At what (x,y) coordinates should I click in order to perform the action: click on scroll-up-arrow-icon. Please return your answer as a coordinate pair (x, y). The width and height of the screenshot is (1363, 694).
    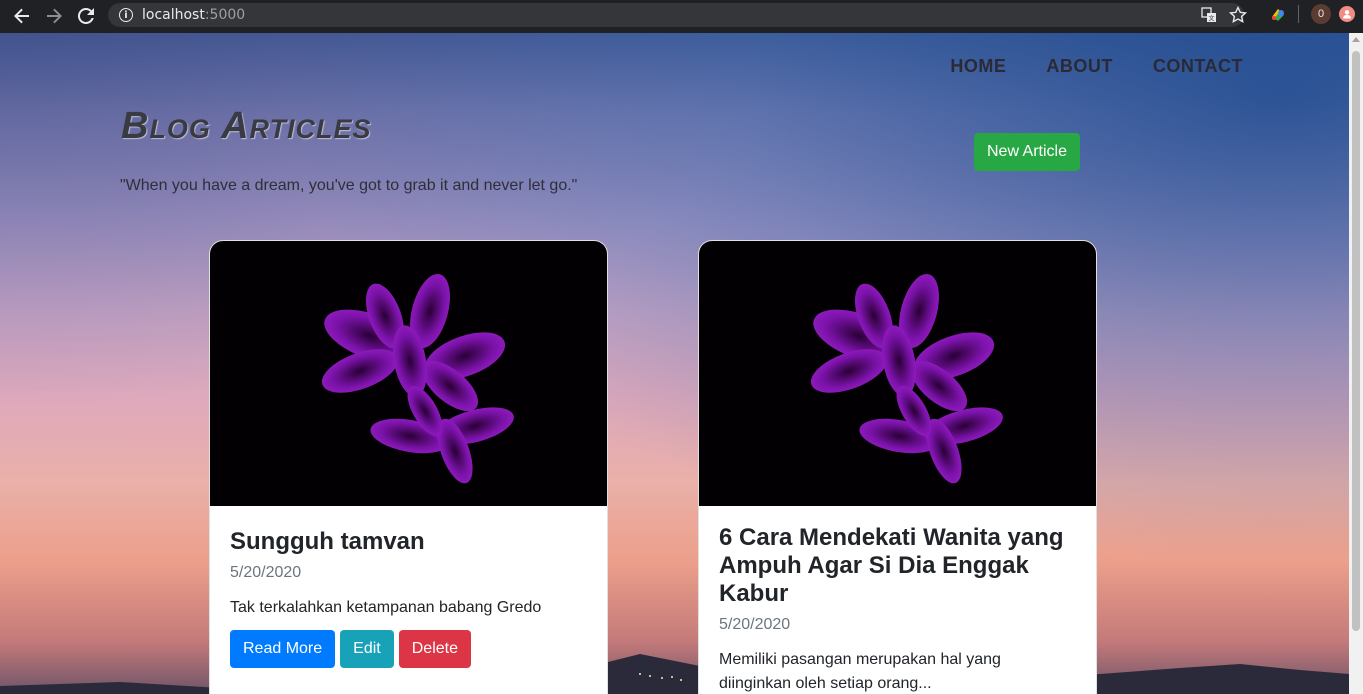
    Looking at the image, I should click on (1356, 39).